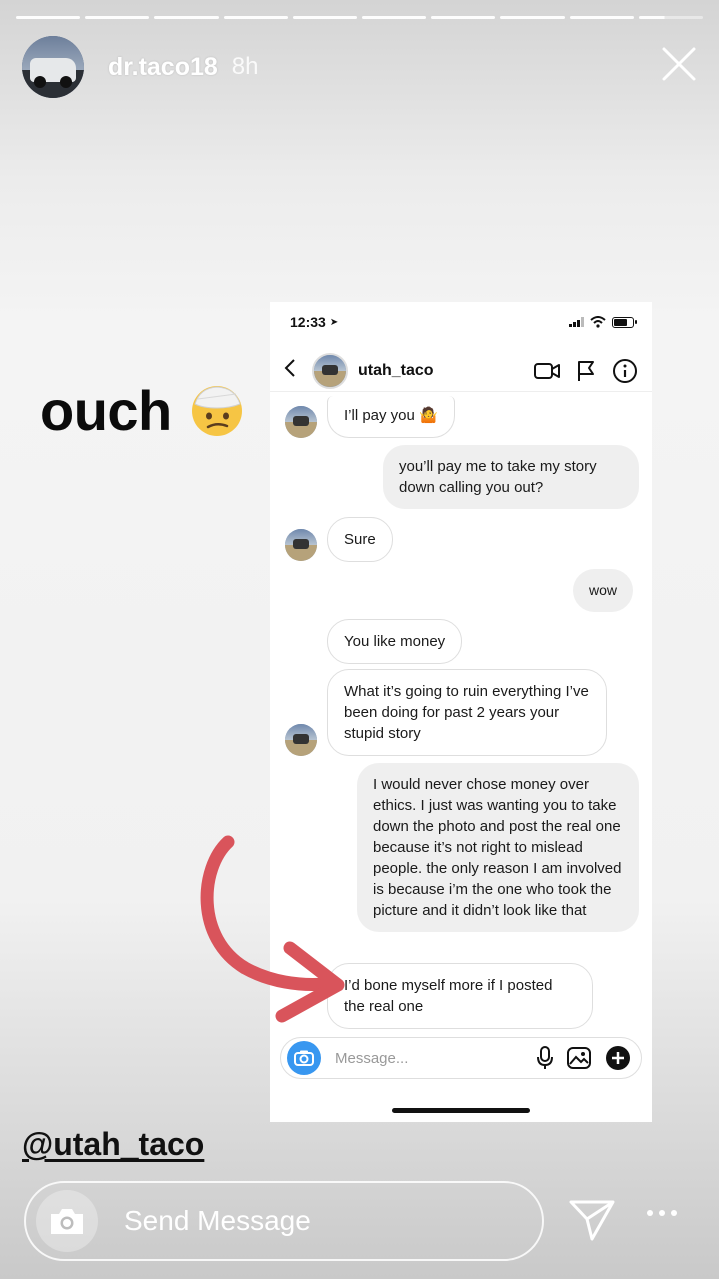 This screenshot has width=719, height=1279. I want to click on story-timestamp: 8h, so click(245, 66).